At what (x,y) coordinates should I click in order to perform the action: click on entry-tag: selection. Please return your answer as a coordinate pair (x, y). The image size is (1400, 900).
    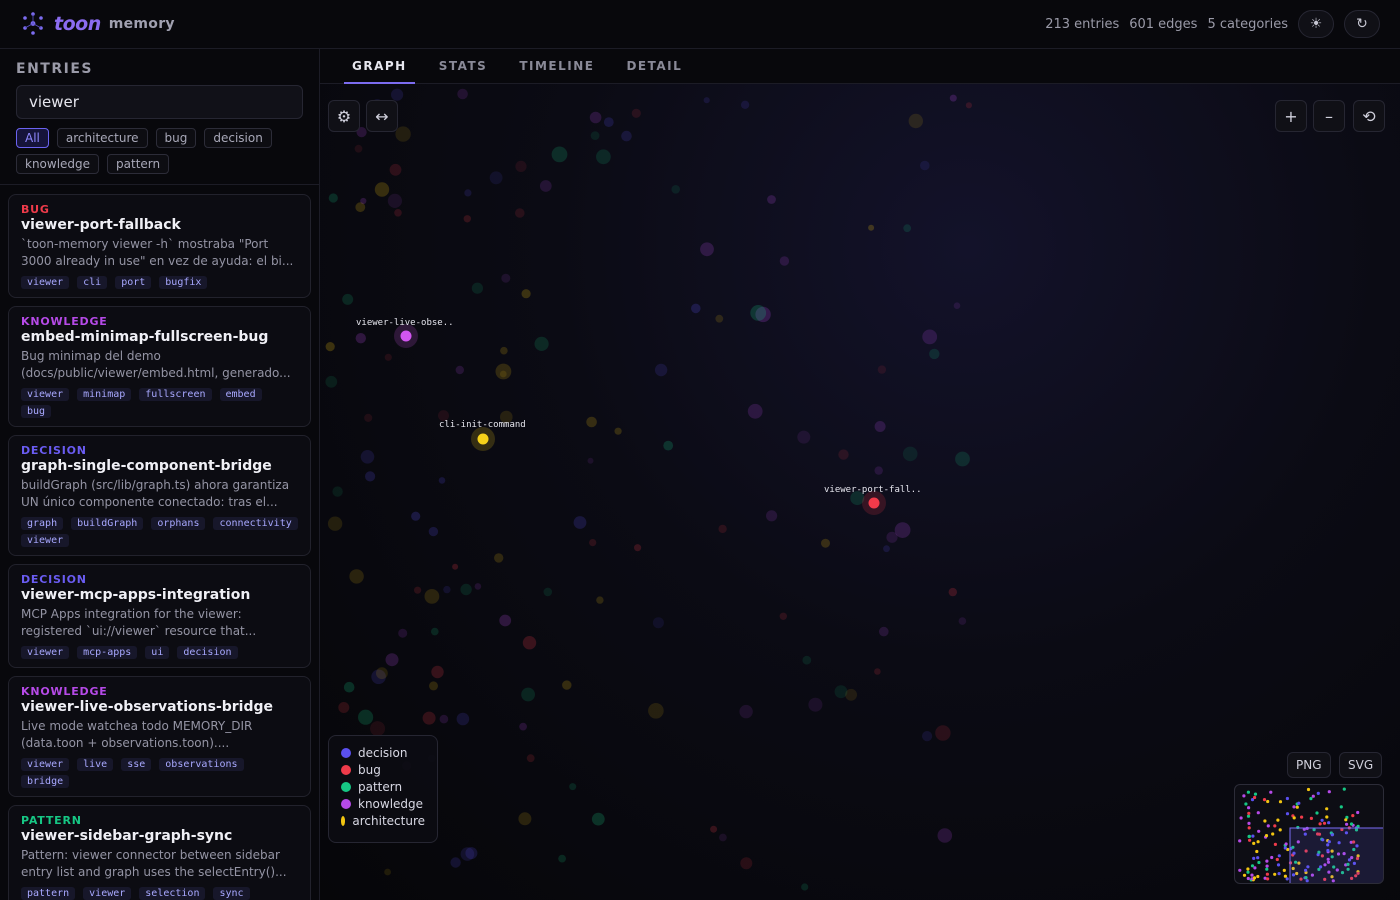
    Looking at the image, I should click on (172, 893).